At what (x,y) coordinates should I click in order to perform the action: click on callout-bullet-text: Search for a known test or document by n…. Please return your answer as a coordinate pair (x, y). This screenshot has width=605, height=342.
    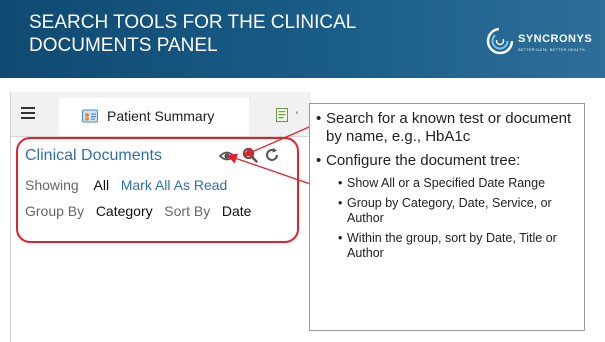
    Looking at the image, I should click on (449, 127).